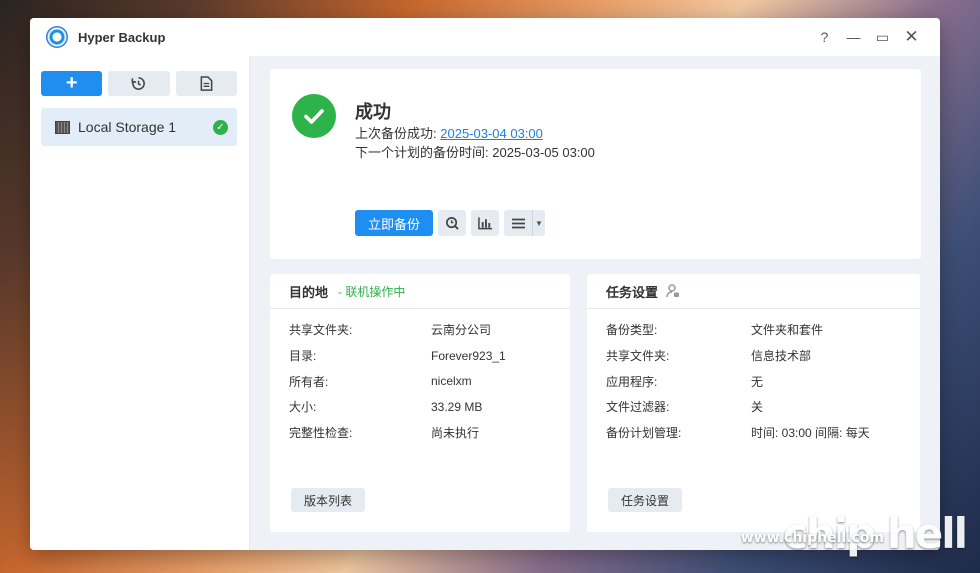  I want to click on status-title: 成功, so click(373, 112).